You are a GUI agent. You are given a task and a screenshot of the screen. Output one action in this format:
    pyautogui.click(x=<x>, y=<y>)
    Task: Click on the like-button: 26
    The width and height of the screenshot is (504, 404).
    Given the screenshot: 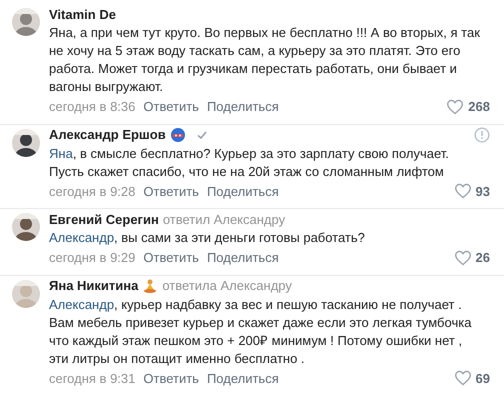 What is the action you would take?
    pyautogui.click(x=472, y=258)
    